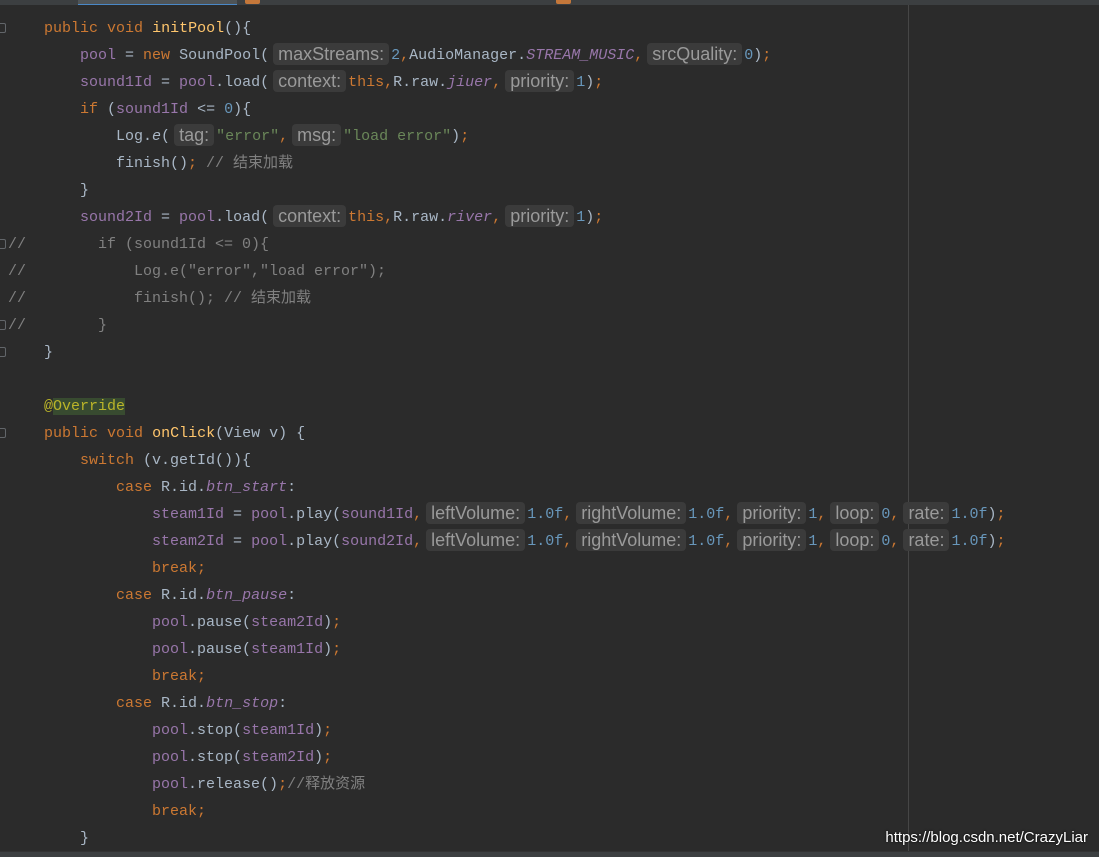 The width and height of the screenshot is (1099, 857). What do you see at coordinates (507, 649) in the screenshot?
I see `code-line: pool.pause(steam1Id);` at bounding box center [507, 649].